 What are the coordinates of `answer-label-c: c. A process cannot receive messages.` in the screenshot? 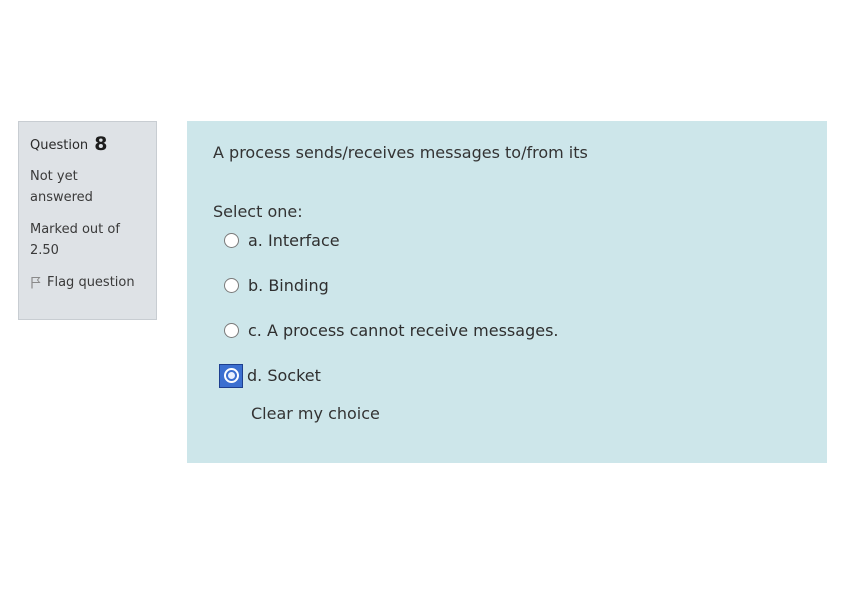 It's located at (403, 330).